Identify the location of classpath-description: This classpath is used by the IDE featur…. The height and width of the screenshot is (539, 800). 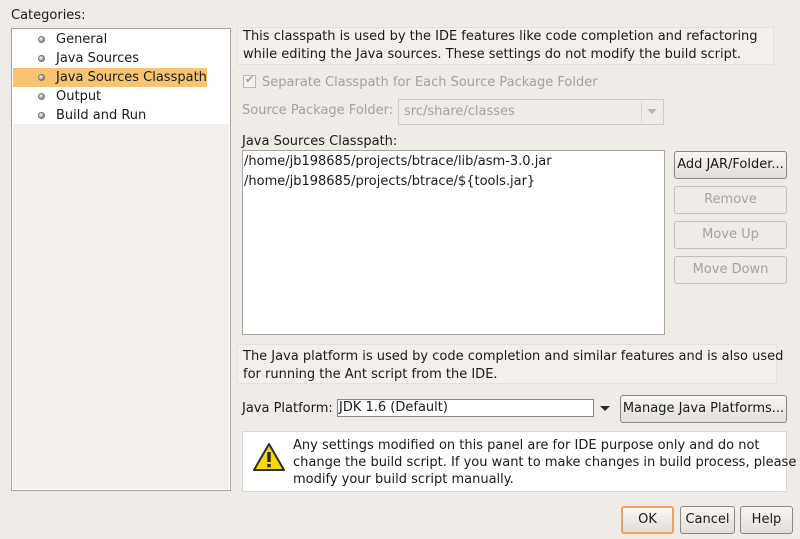
(505, 46).